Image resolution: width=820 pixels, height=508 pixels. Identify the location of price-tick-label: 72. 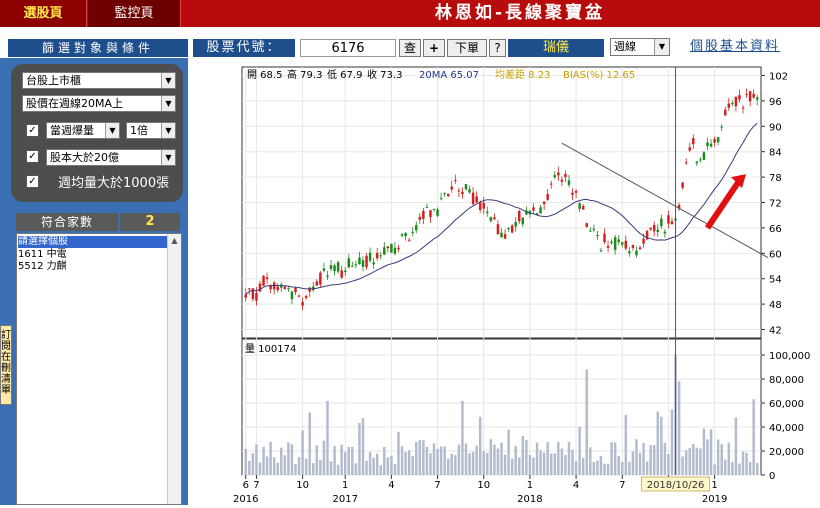
(775, 204).